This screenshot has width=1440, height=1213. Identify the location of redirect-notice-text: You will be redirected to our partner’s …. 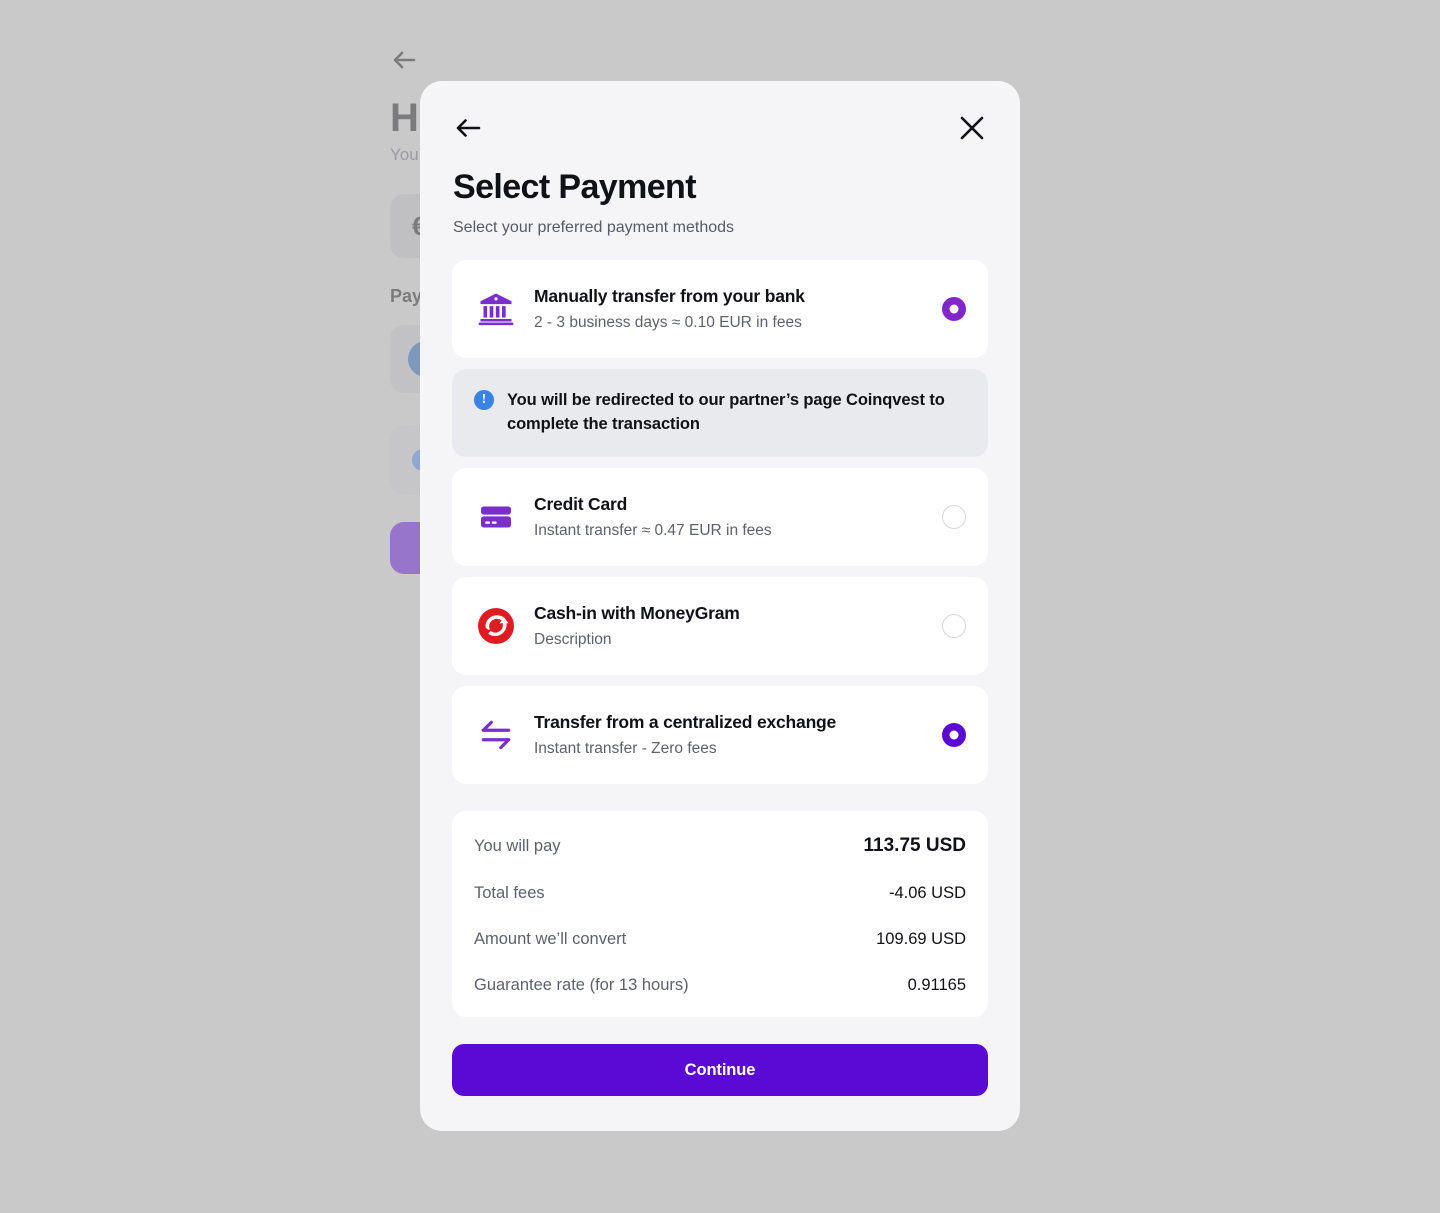
(726, 412).